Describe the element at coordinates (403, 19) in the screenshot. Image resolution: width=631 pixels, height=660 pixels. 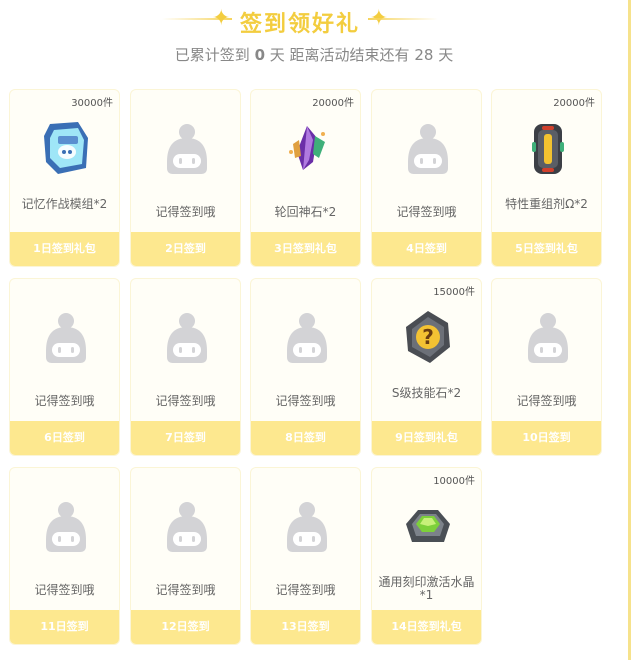
I see `title-line-right` at that location.